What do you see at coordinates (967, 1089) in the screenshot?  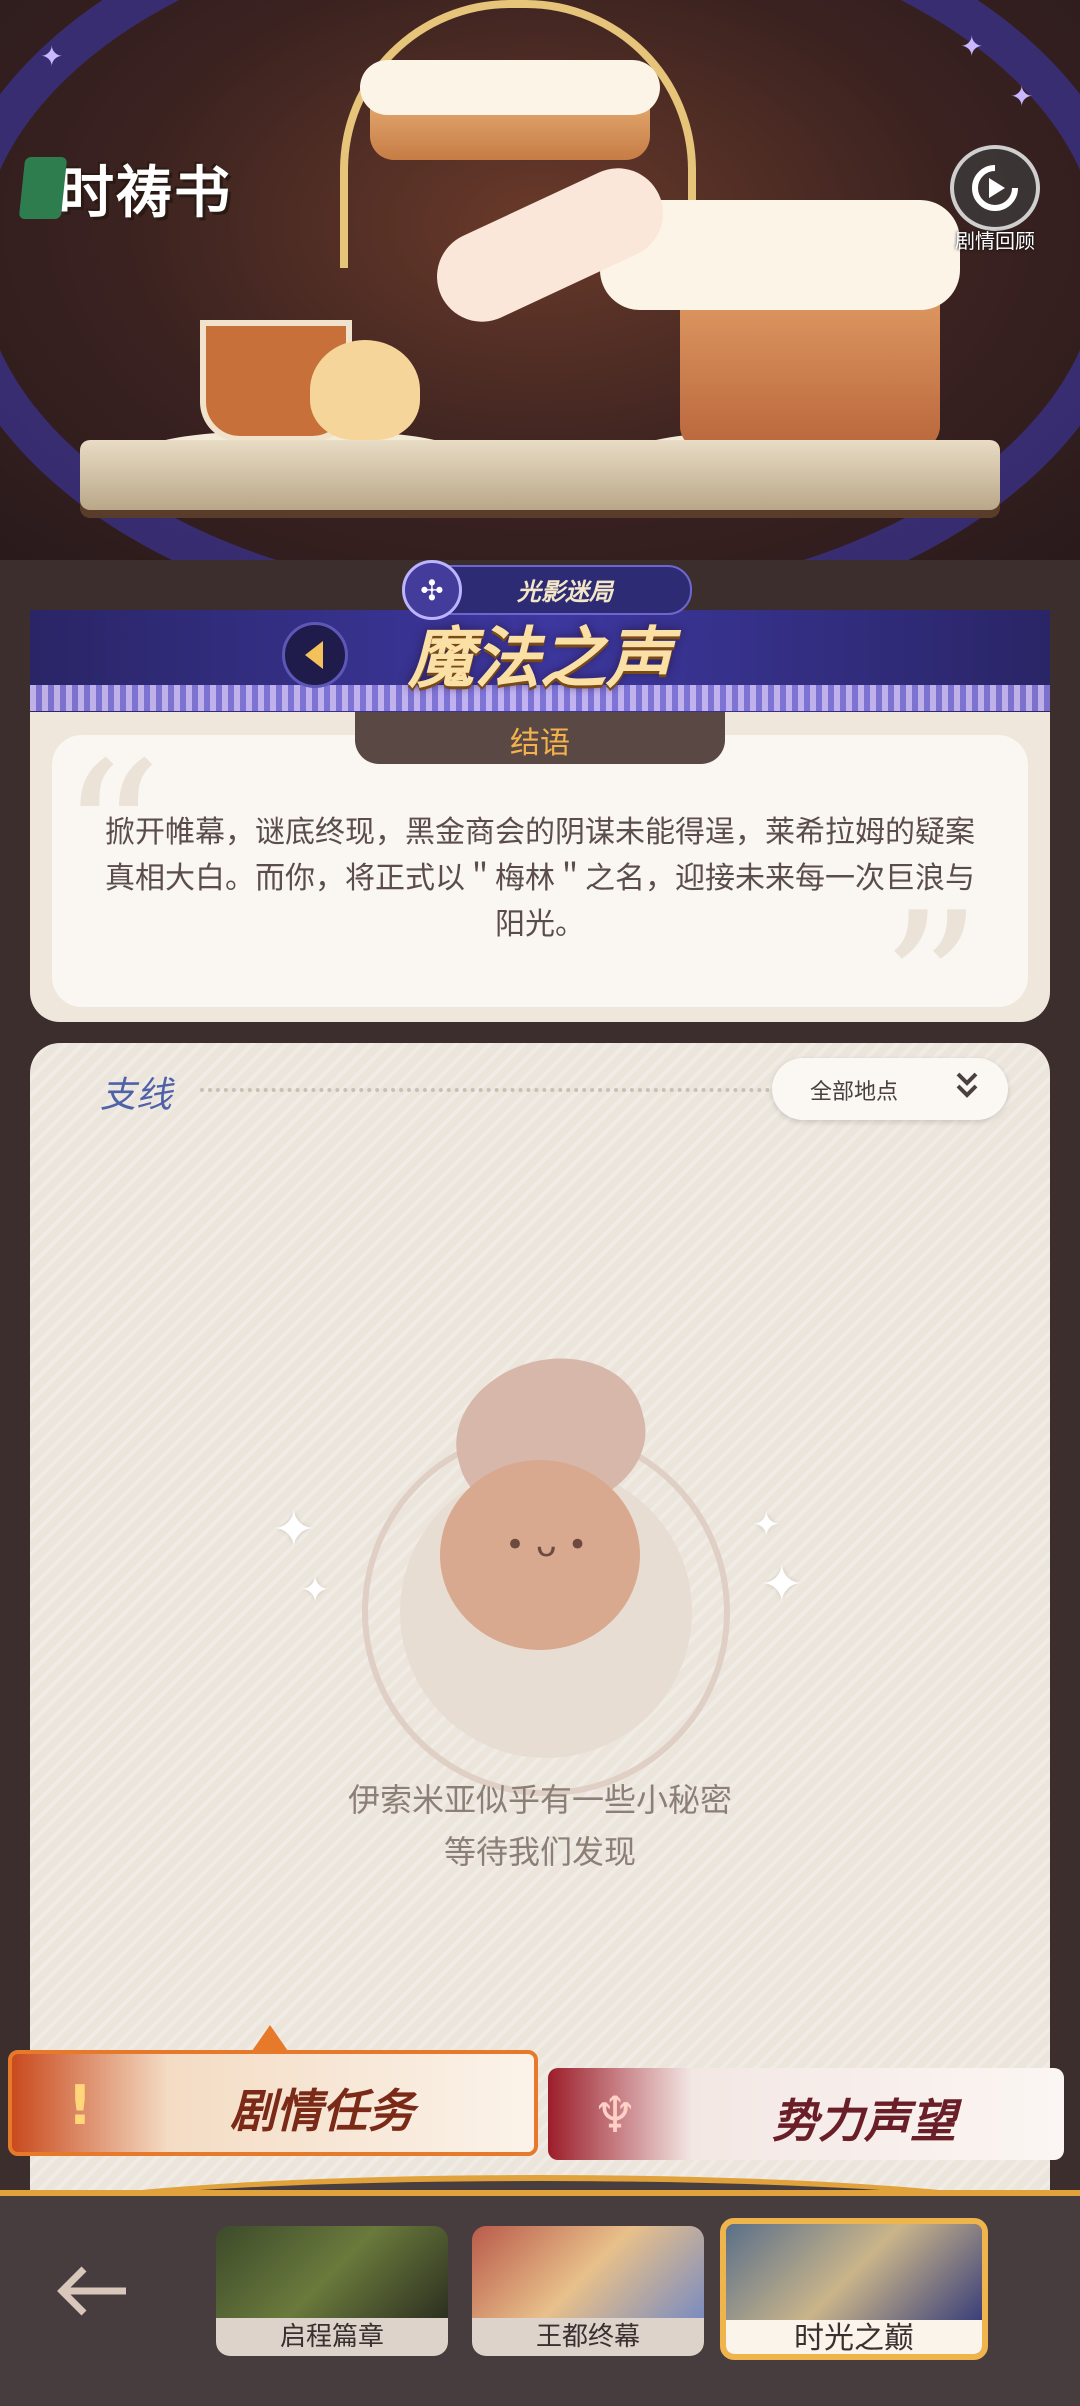 I see `double-chevron-down-icon` at bounding box center [967, 1089].